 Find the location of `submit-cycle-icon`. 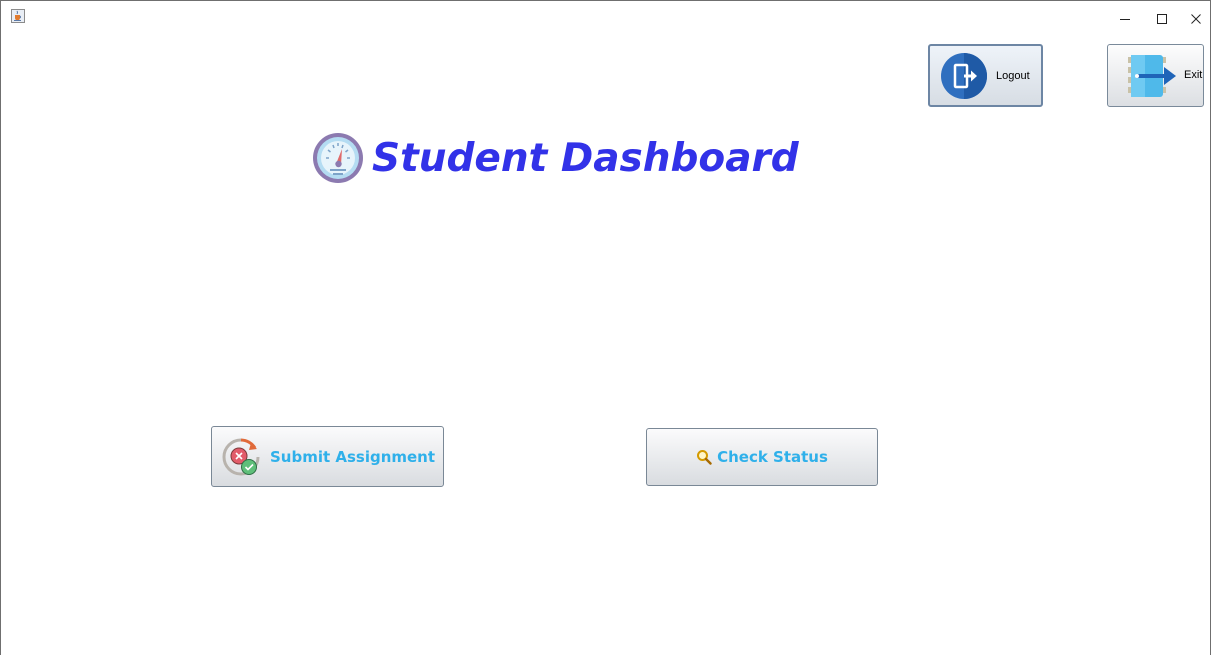

submit-cycle-icon is located at coordinates (241, 456).